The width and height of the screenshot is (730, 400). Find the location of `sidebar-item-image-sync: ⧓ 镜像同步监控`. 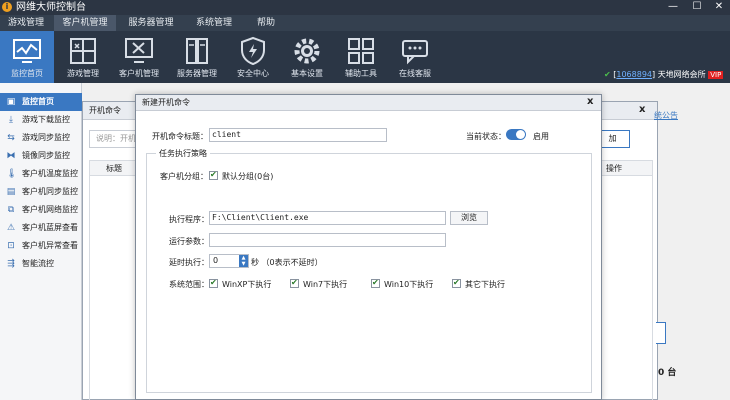

sidebar-item-image-sync: ⧓ 镜像同步监控 is located at coordinates (41, 156).